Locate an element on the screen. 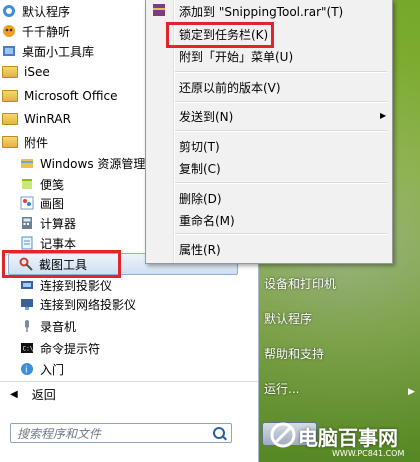  back-arrow-icon: ◀ is located at coordinates (14, 394).